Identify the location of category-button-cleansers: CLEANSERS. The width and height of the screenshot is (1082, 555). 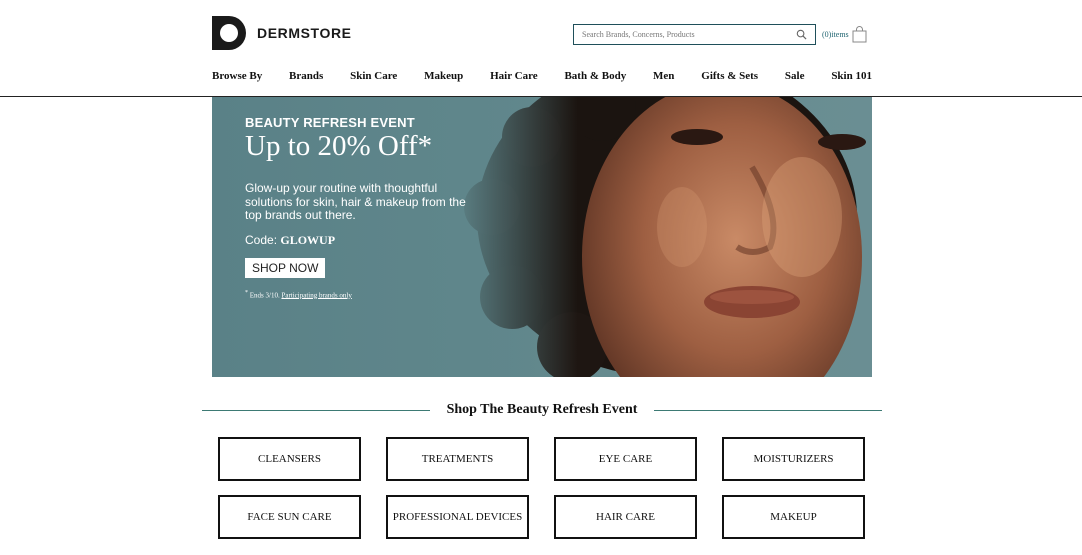
(289, 459).